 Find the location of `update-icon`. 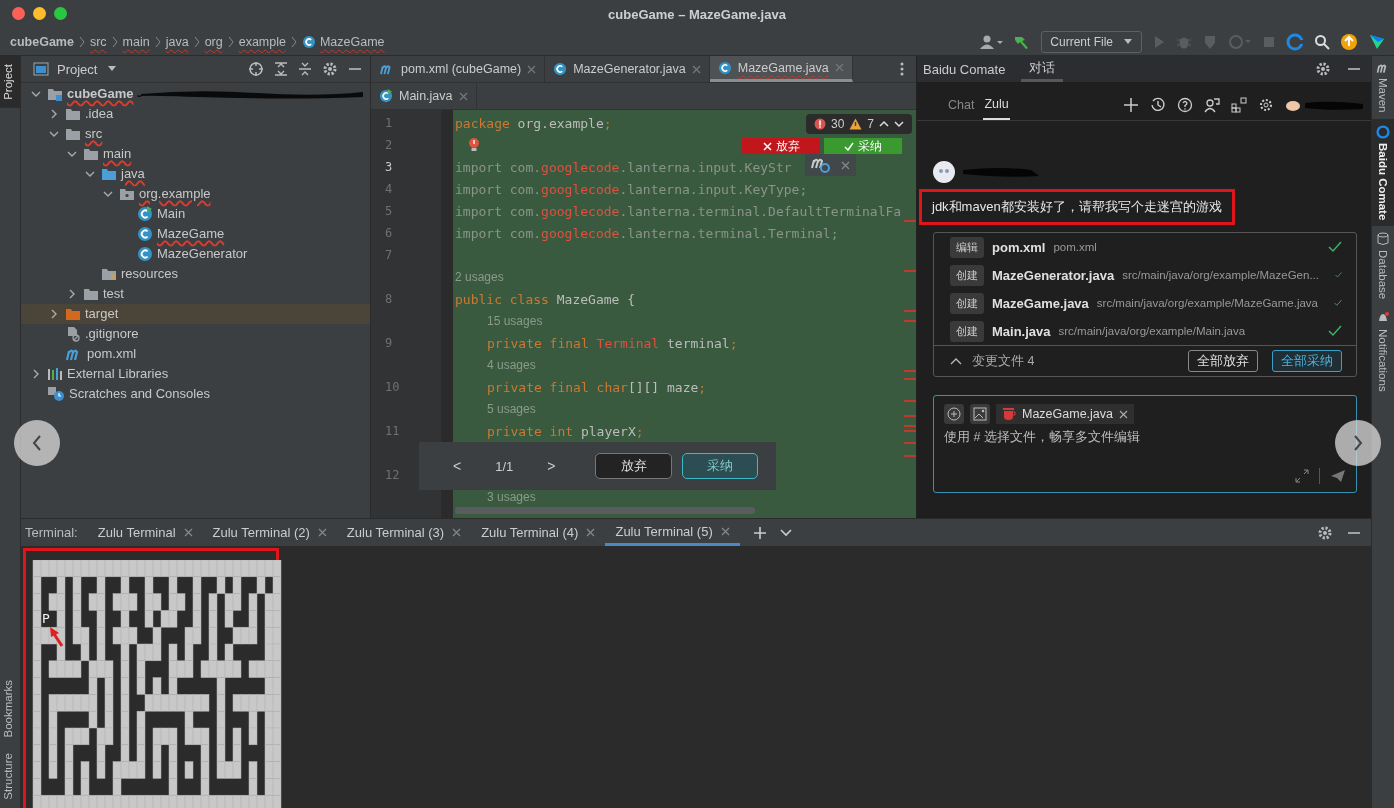

update-icon is located at coordinates (1349, 41).